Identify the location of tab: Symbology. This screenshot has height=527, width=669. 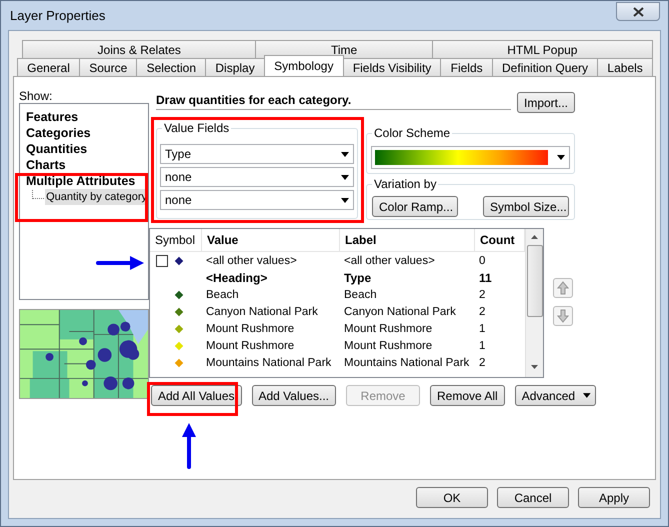
(304, 65).